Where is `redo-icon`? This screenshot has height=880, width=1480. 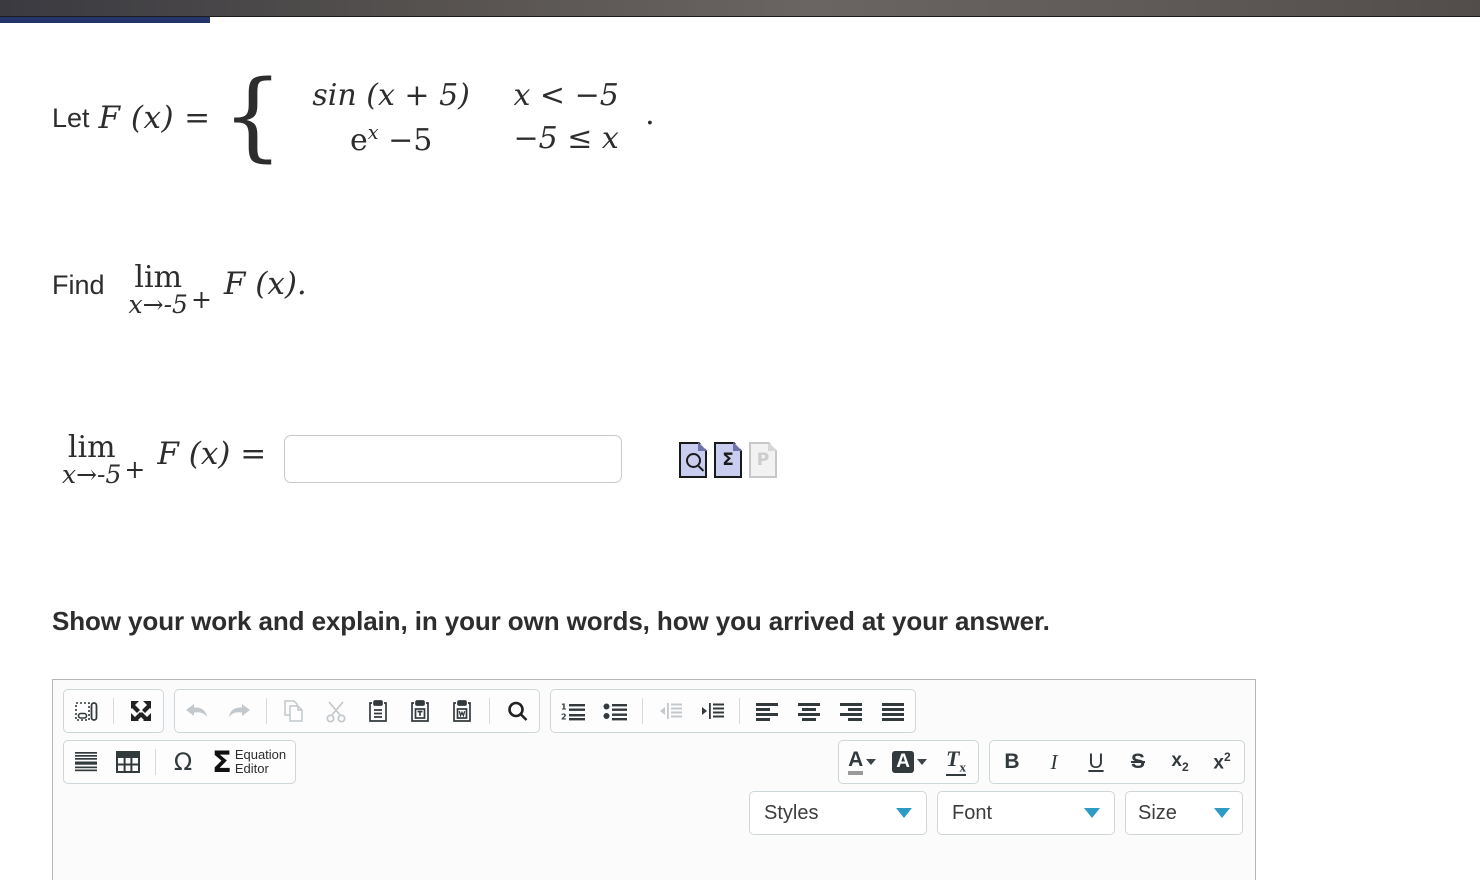 redo-icon is located at coordinates (239, 711).